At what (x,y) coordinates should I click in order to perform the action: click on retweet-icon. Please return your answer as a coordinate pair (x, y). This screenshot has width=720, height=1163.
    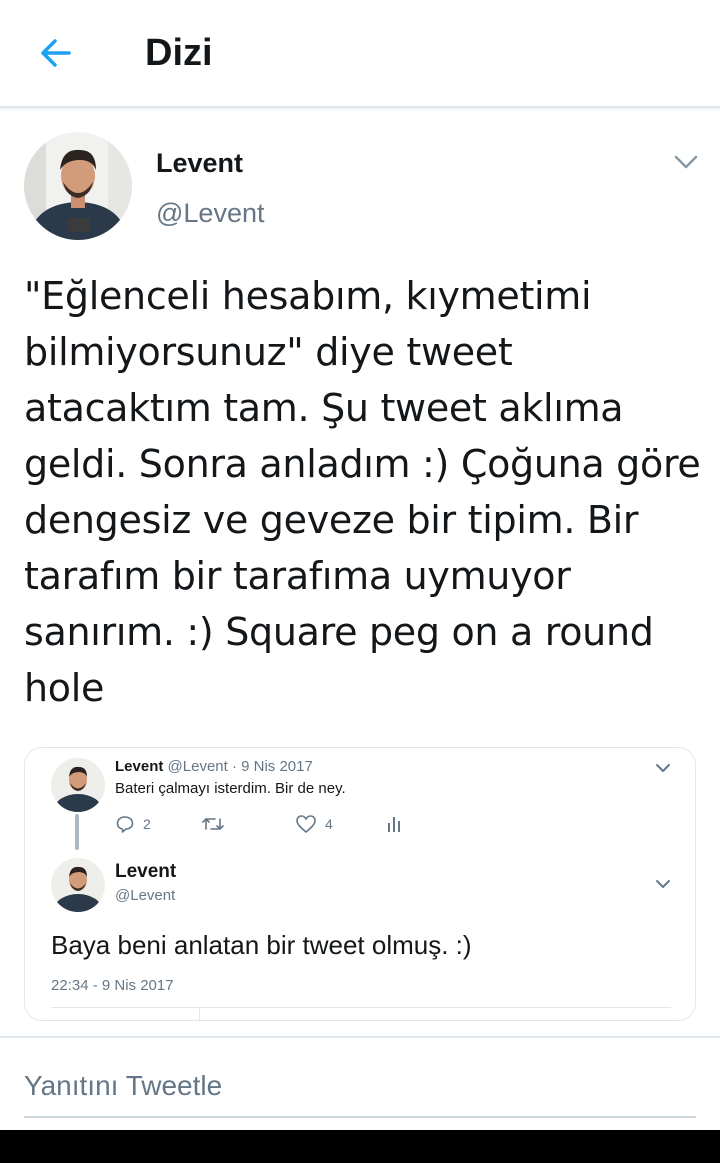
    Looking at the image, I should click on (213, 824).